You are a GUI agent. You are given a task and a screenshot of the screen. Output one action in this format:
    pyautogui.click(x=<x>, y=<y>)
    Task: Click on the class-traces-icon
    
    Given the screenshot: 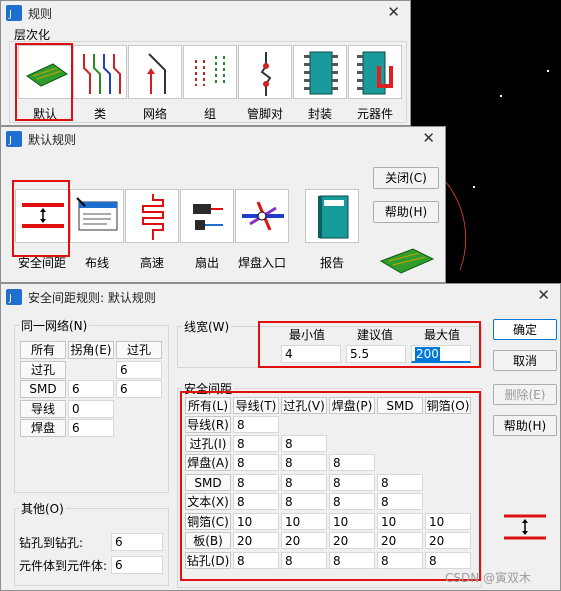 What is the action you would take?
    pyautogui.click(x=102, y=74)
    